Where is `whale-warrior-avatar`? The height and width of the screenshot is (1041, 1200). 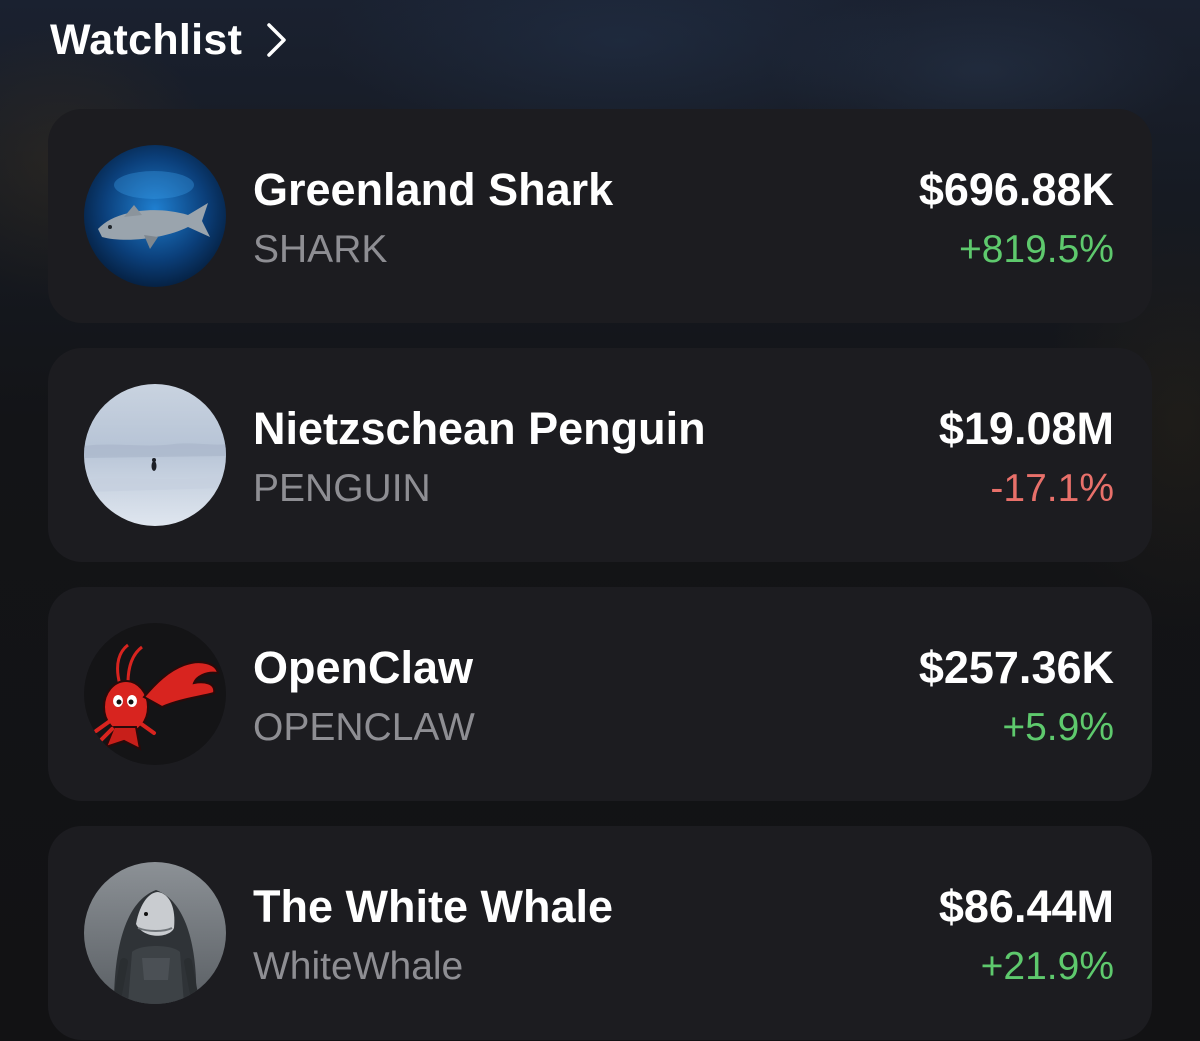
whale-warrior-avatar is located at coordinates (155, 933).